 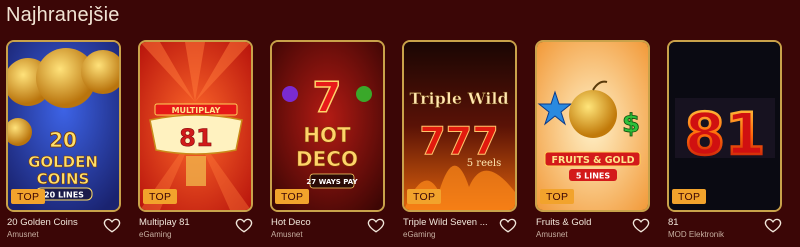 I want to click on art-title: 777, so click(x=458, y=141).